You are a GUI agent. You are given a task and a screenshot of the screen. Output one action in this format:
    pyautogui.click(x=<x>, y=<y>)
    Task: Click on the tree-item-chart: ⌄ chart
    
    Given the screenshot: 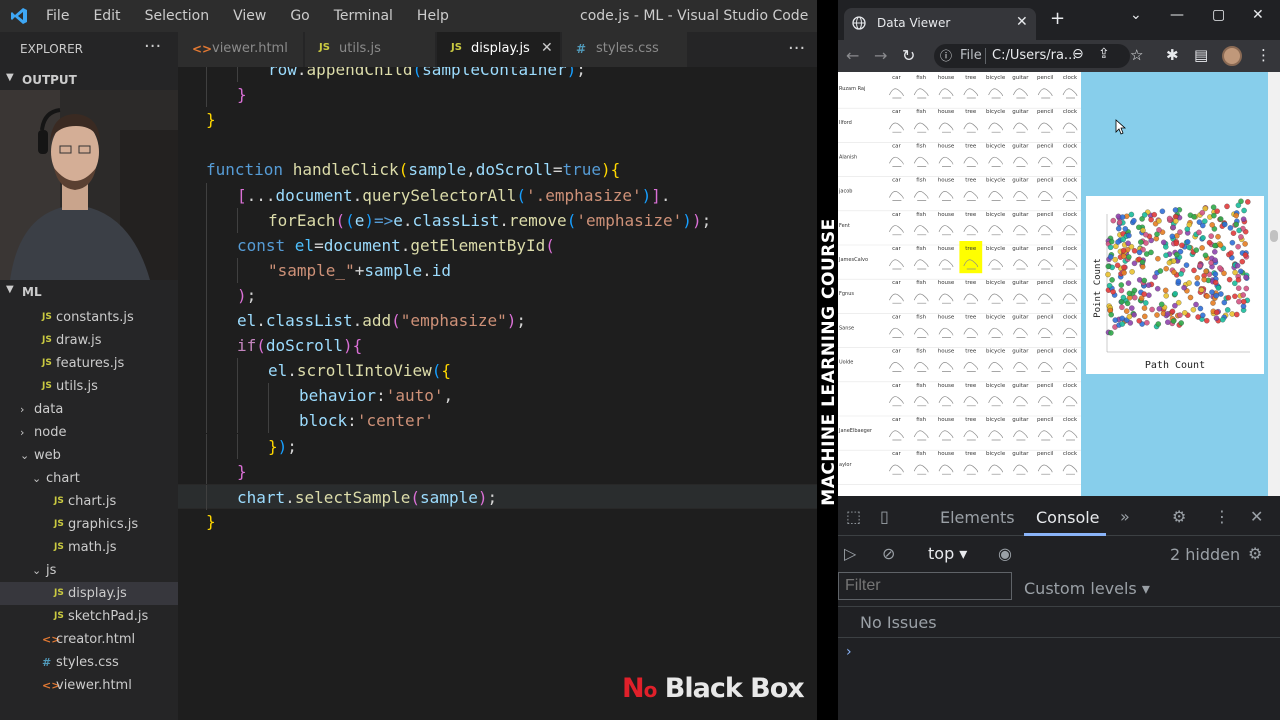 What is the action you would take?
    pyautogui.click(x=89, y=478)
    